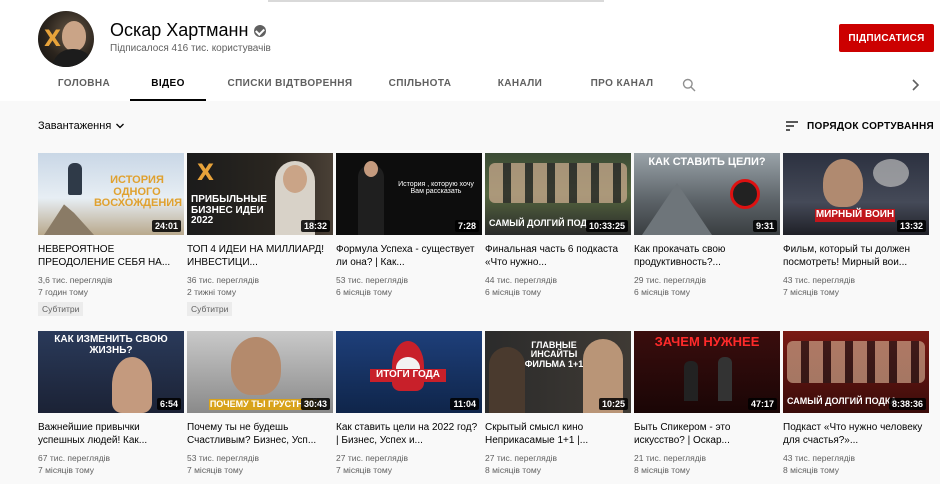 This screenshot has height=484, width=940. Describe the element at coordinates (290, 83) in the screenshot. I see `tab-playlists: СПИСКИ ВІДТВОРЕННЯ` at that location.